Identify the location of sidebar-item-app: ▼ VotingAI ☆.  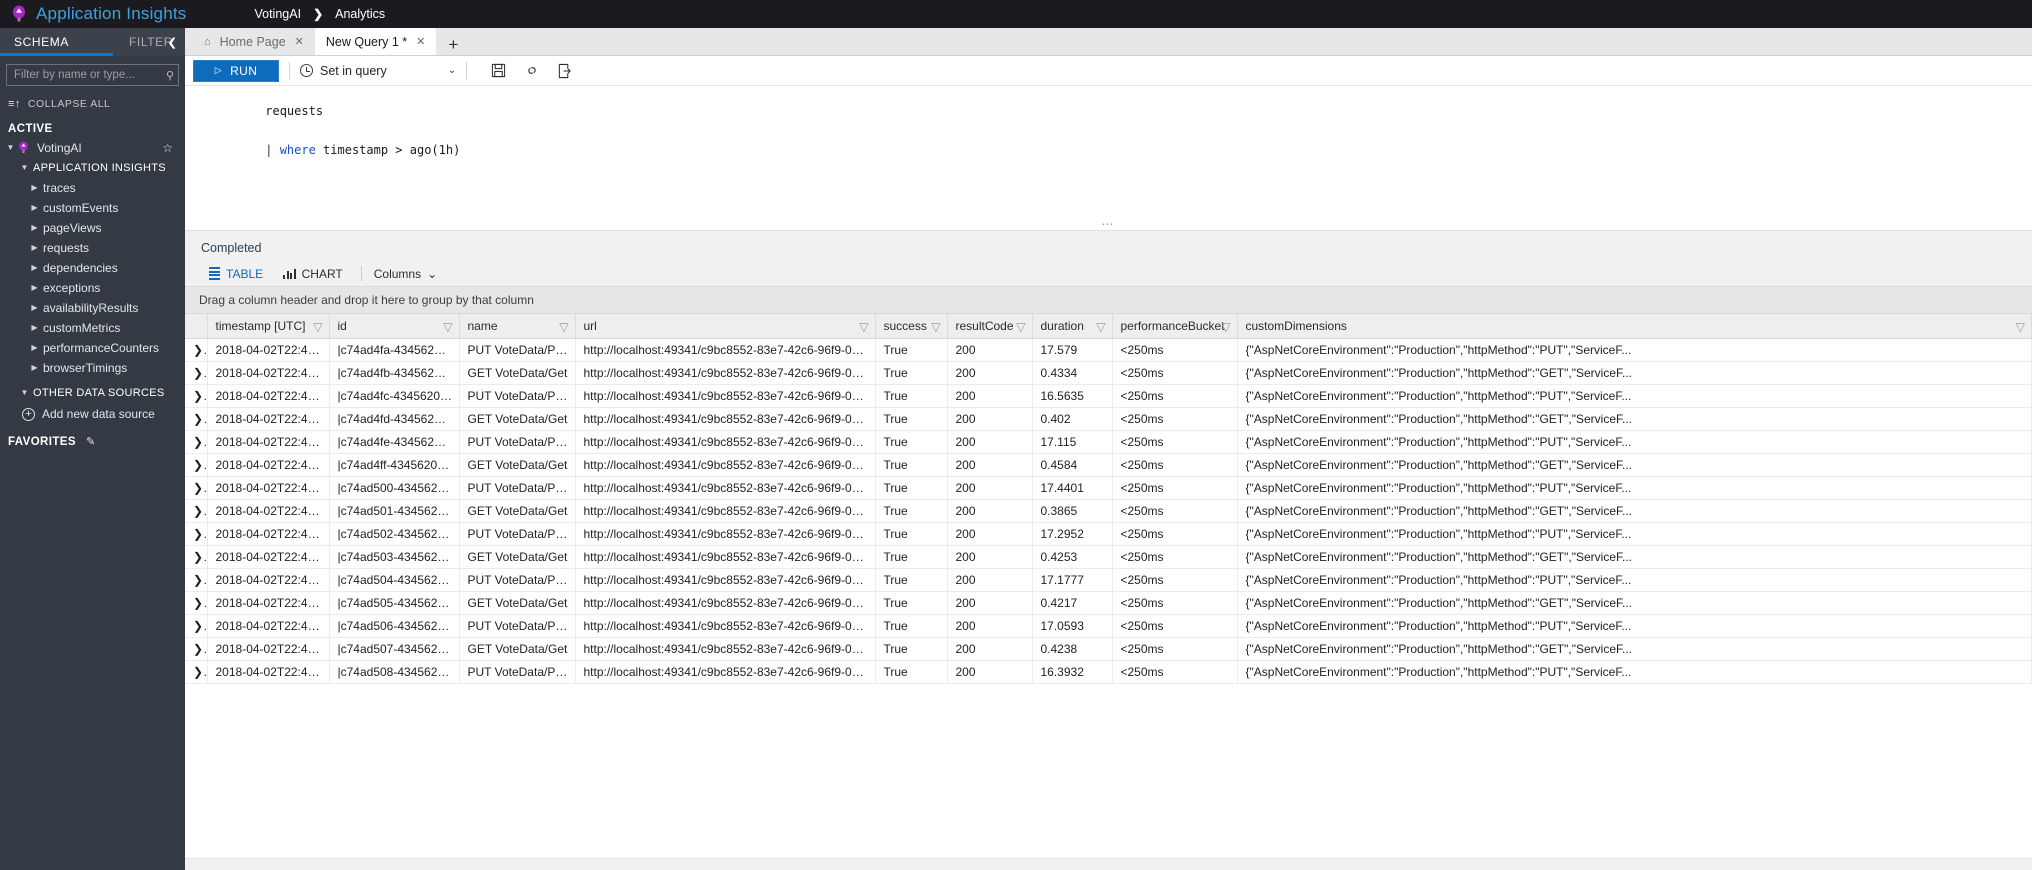
(92, 147).